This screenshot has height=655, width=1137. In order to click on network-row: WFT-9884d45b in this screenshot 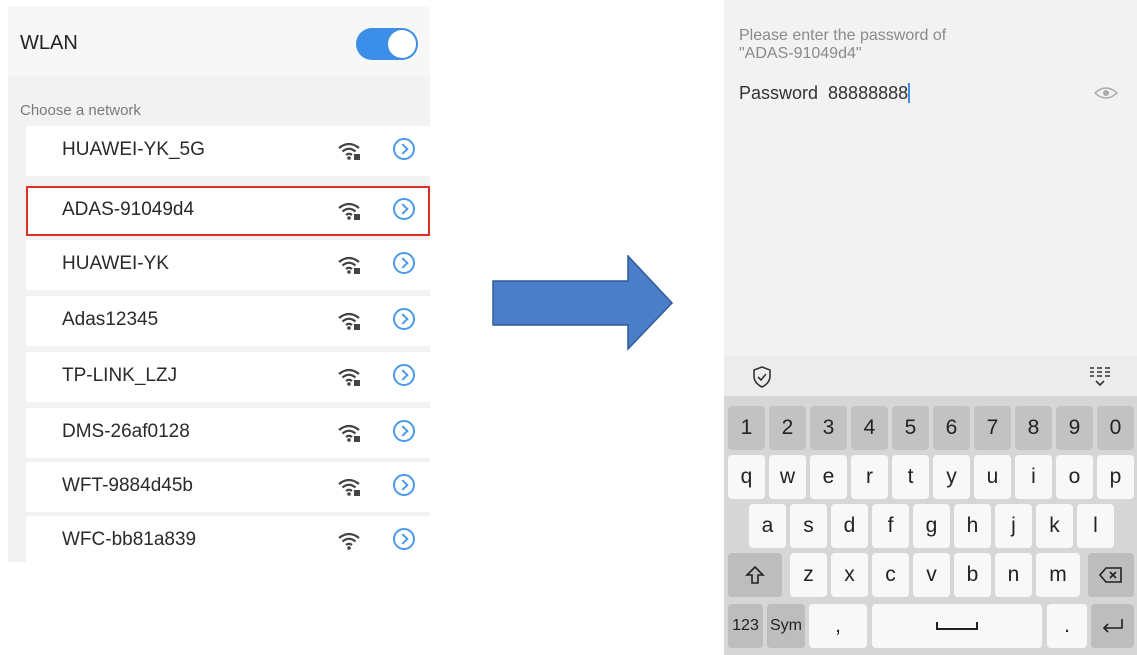, I will do `click(228, 487)`.